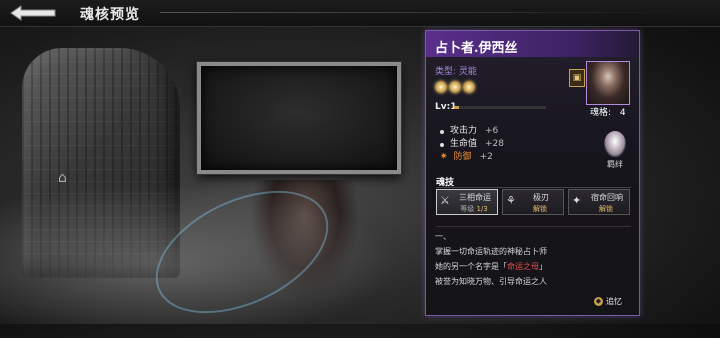 The image size is (720, 338). I want to click on skill-level-label: 等级, so click(467, 209).